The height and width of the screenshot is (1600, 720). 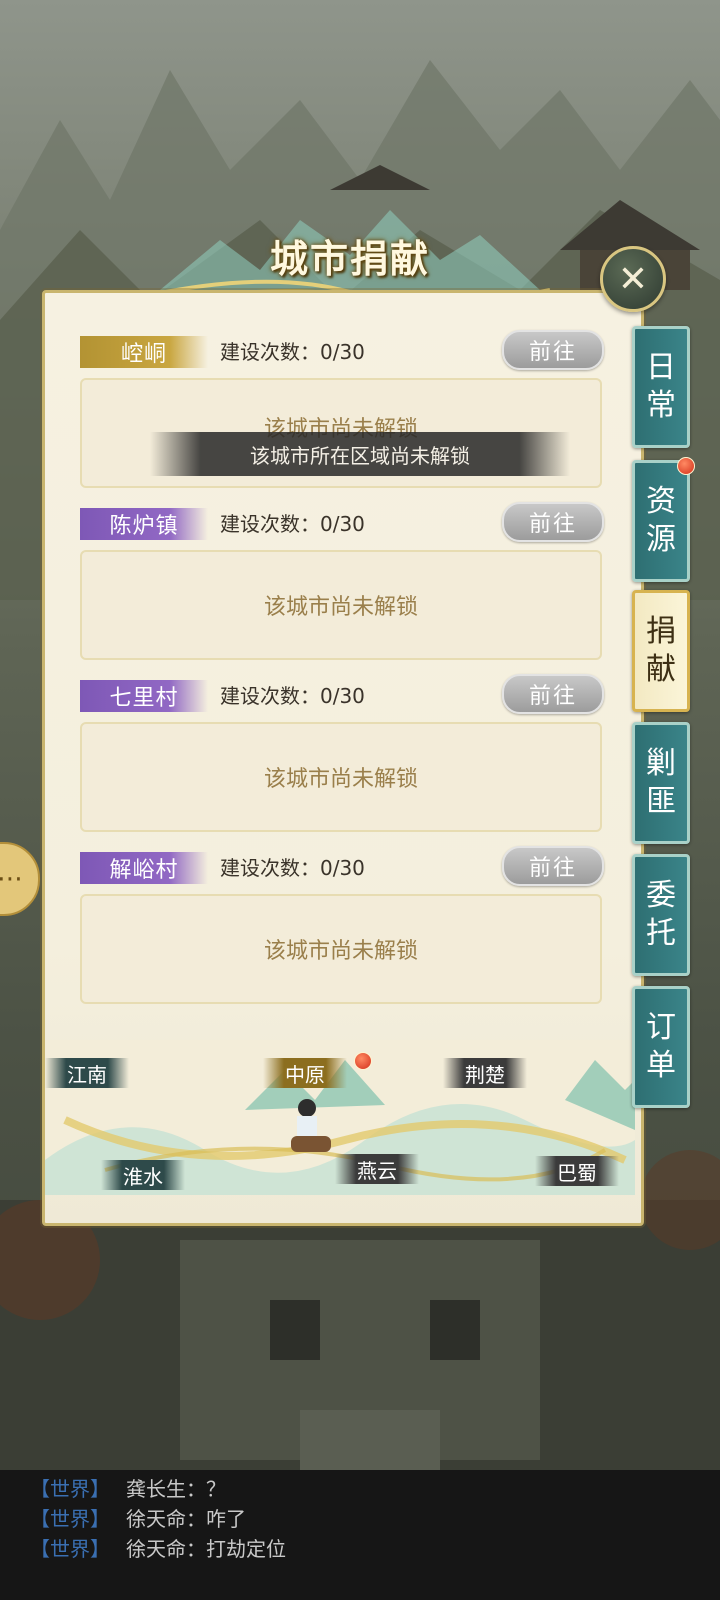 I want to click on region-yanyun: 燕云, so click(x=377, y=1169).